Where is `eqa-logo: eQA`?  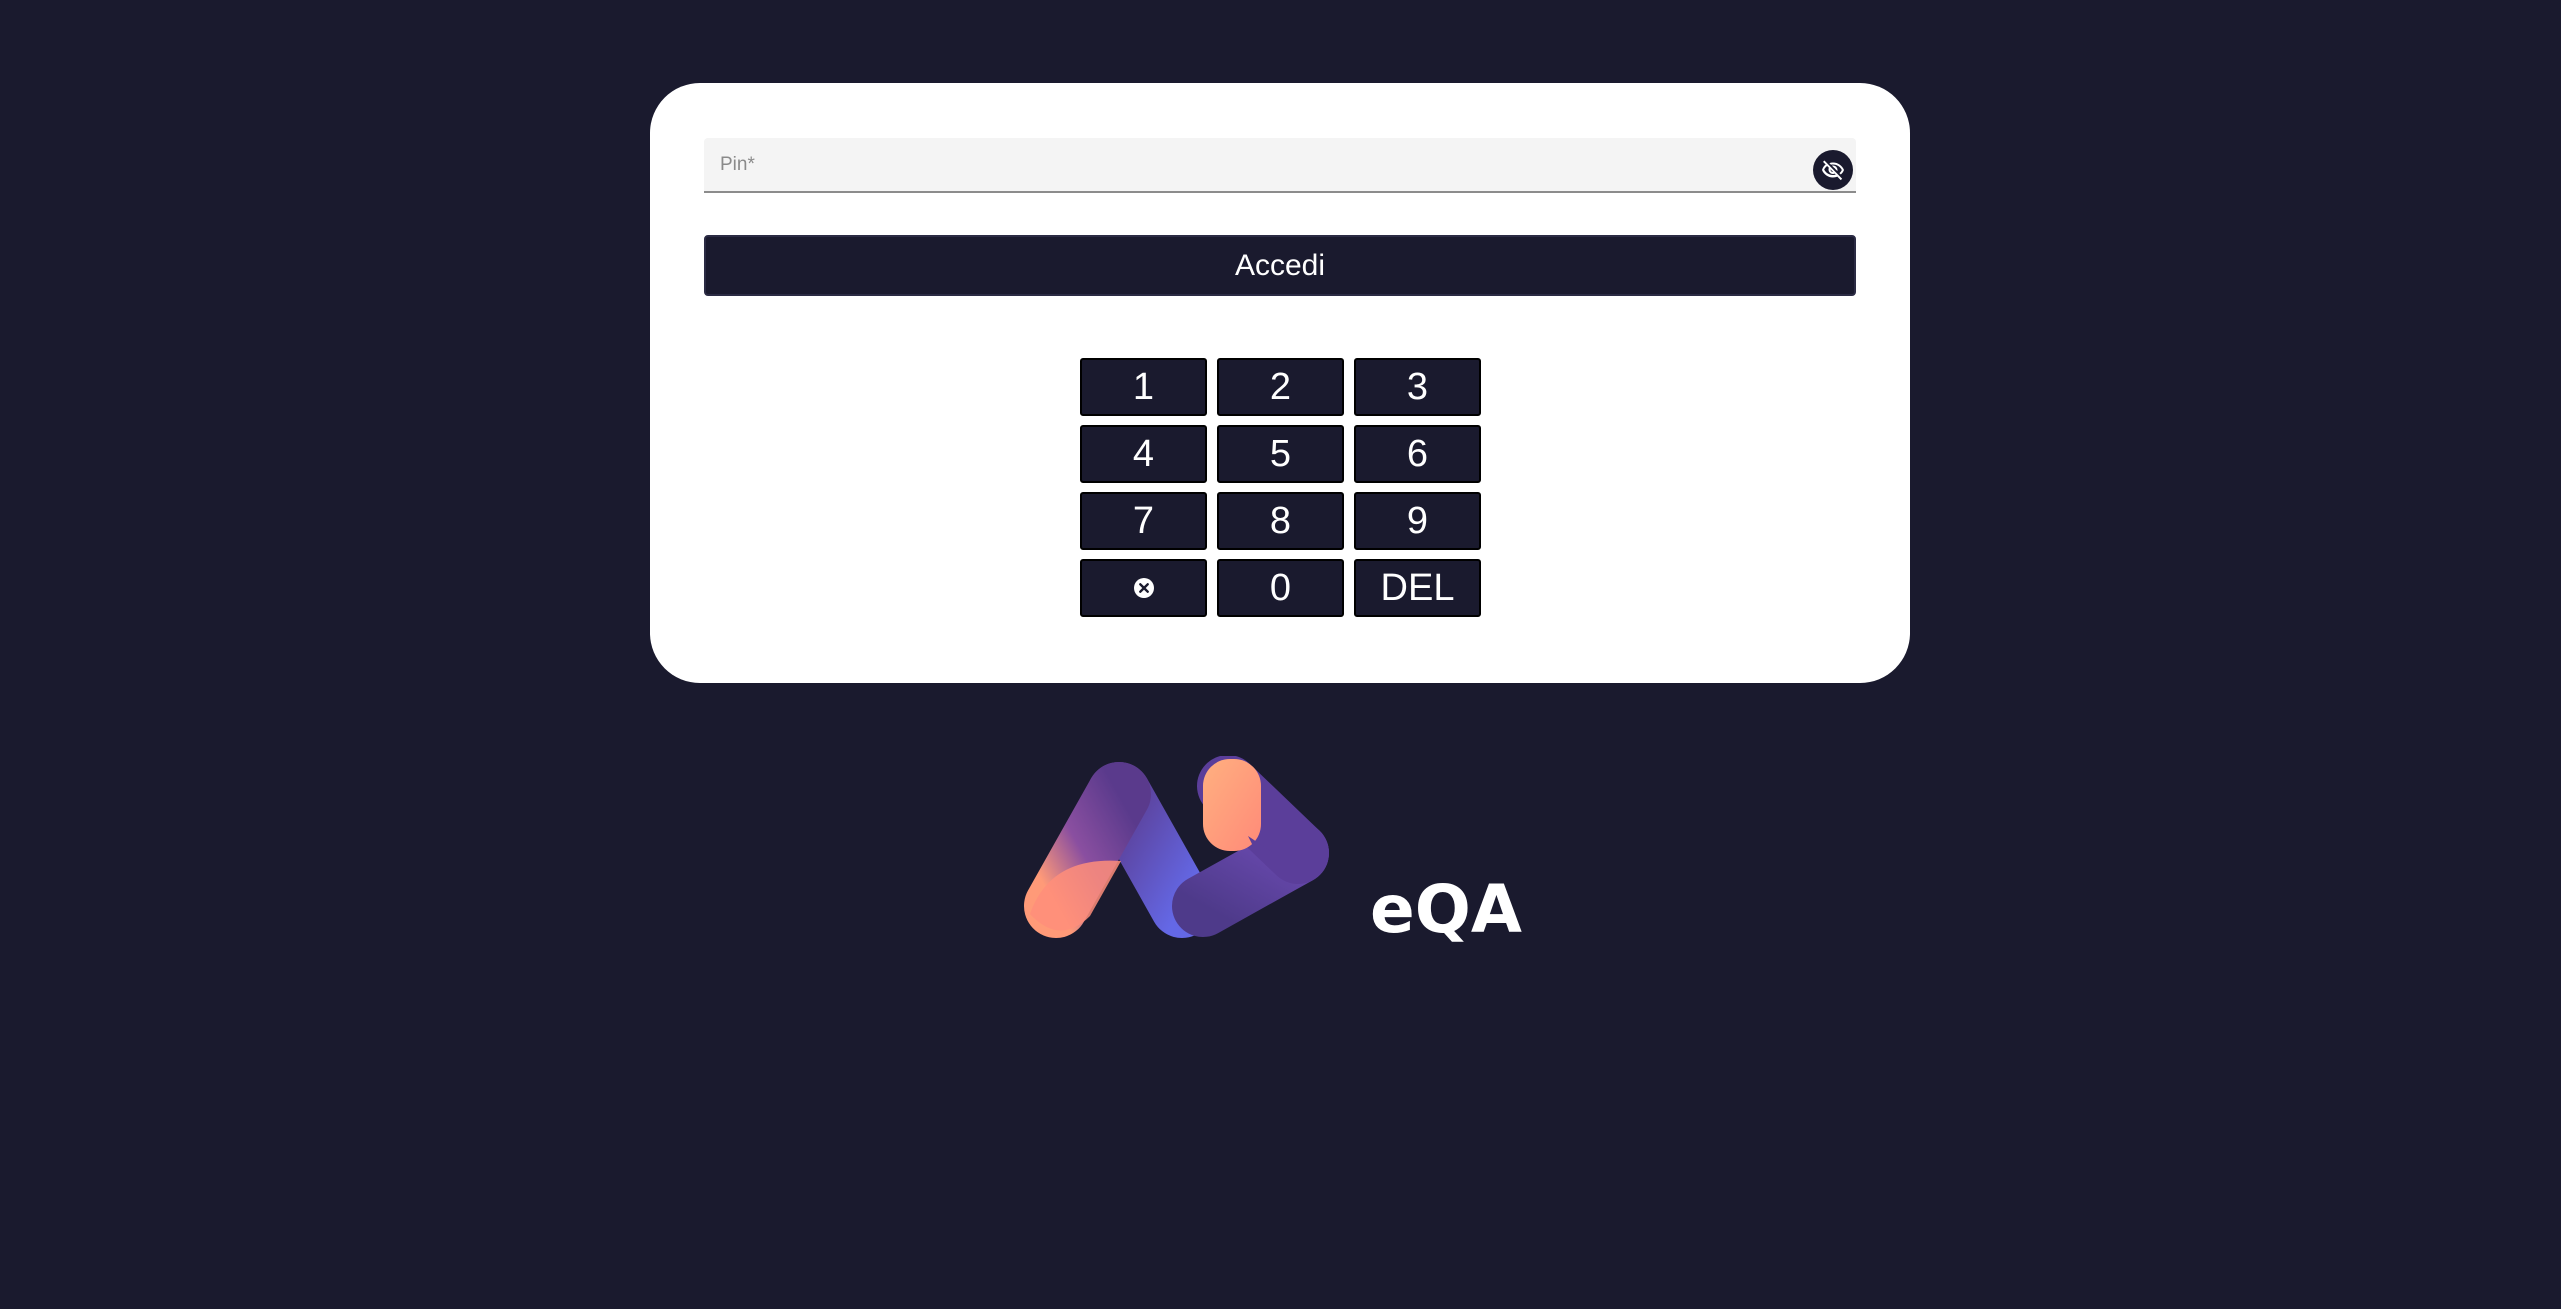
eqa-logo: eQA is located at coordinates (1273, 851).